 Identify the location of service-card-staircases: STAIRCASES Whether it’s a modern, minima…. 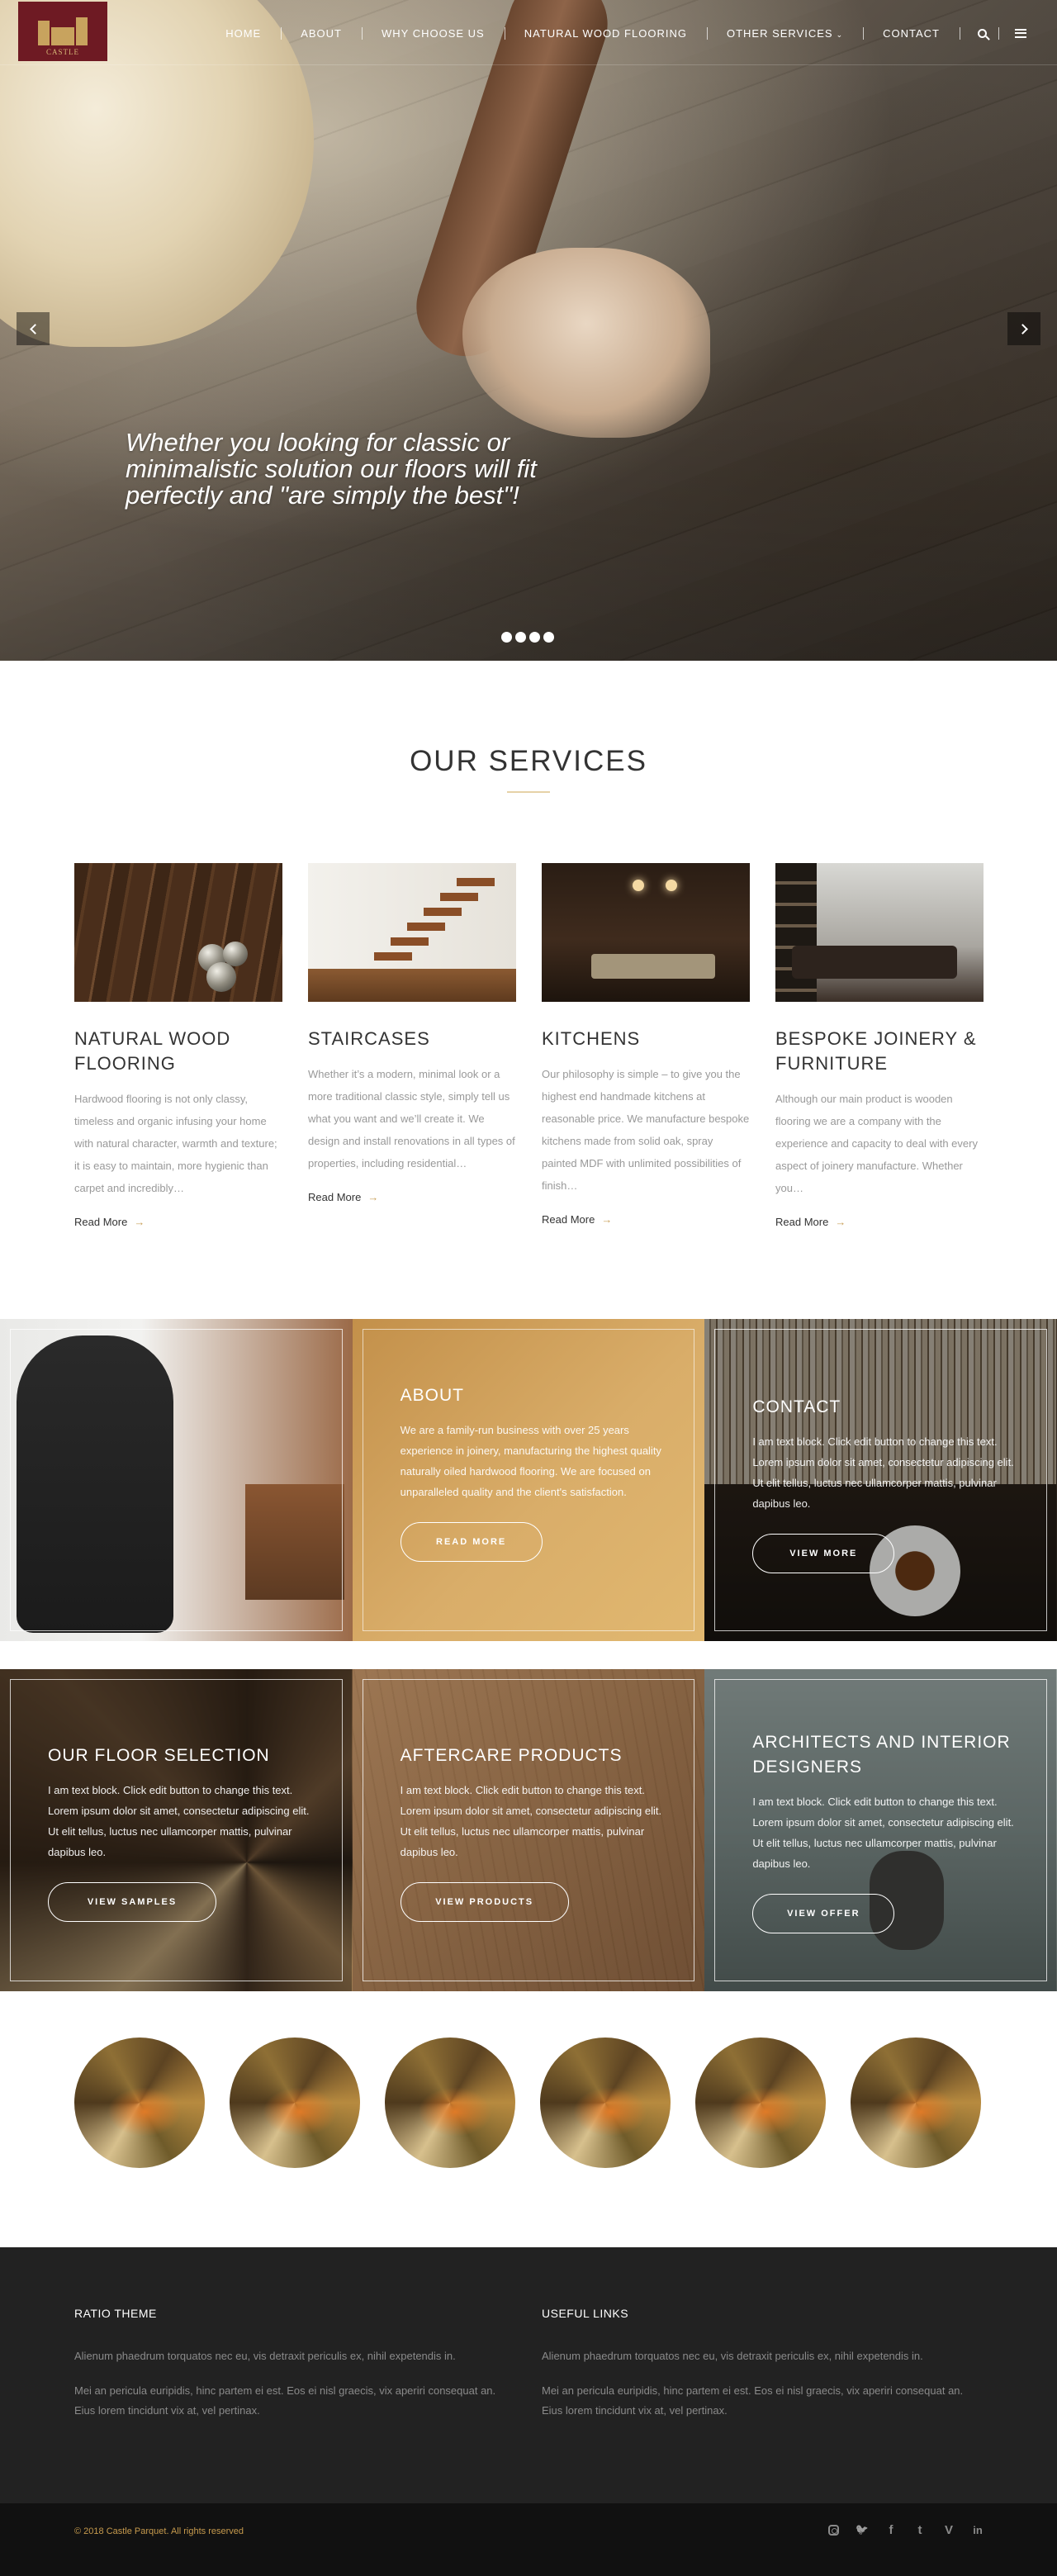
(412, 1046).